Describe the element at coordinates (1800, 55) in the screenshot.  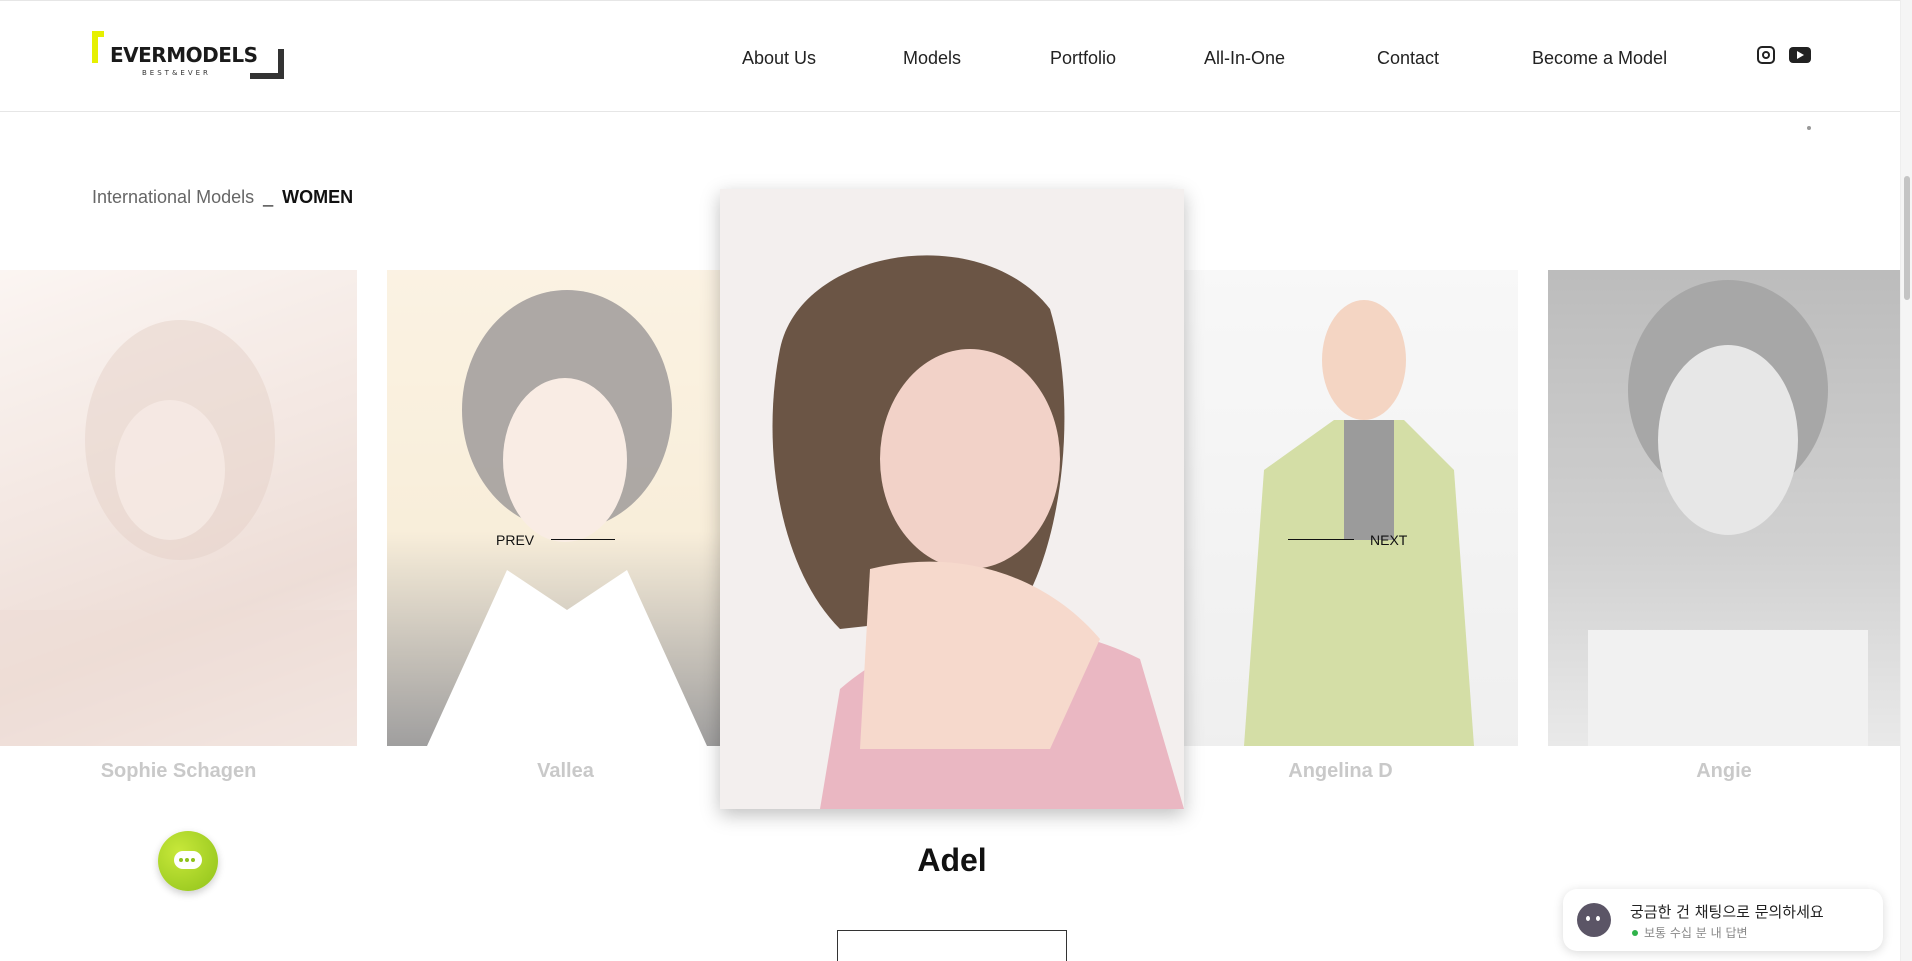
I see `youtube-icon` at that location.